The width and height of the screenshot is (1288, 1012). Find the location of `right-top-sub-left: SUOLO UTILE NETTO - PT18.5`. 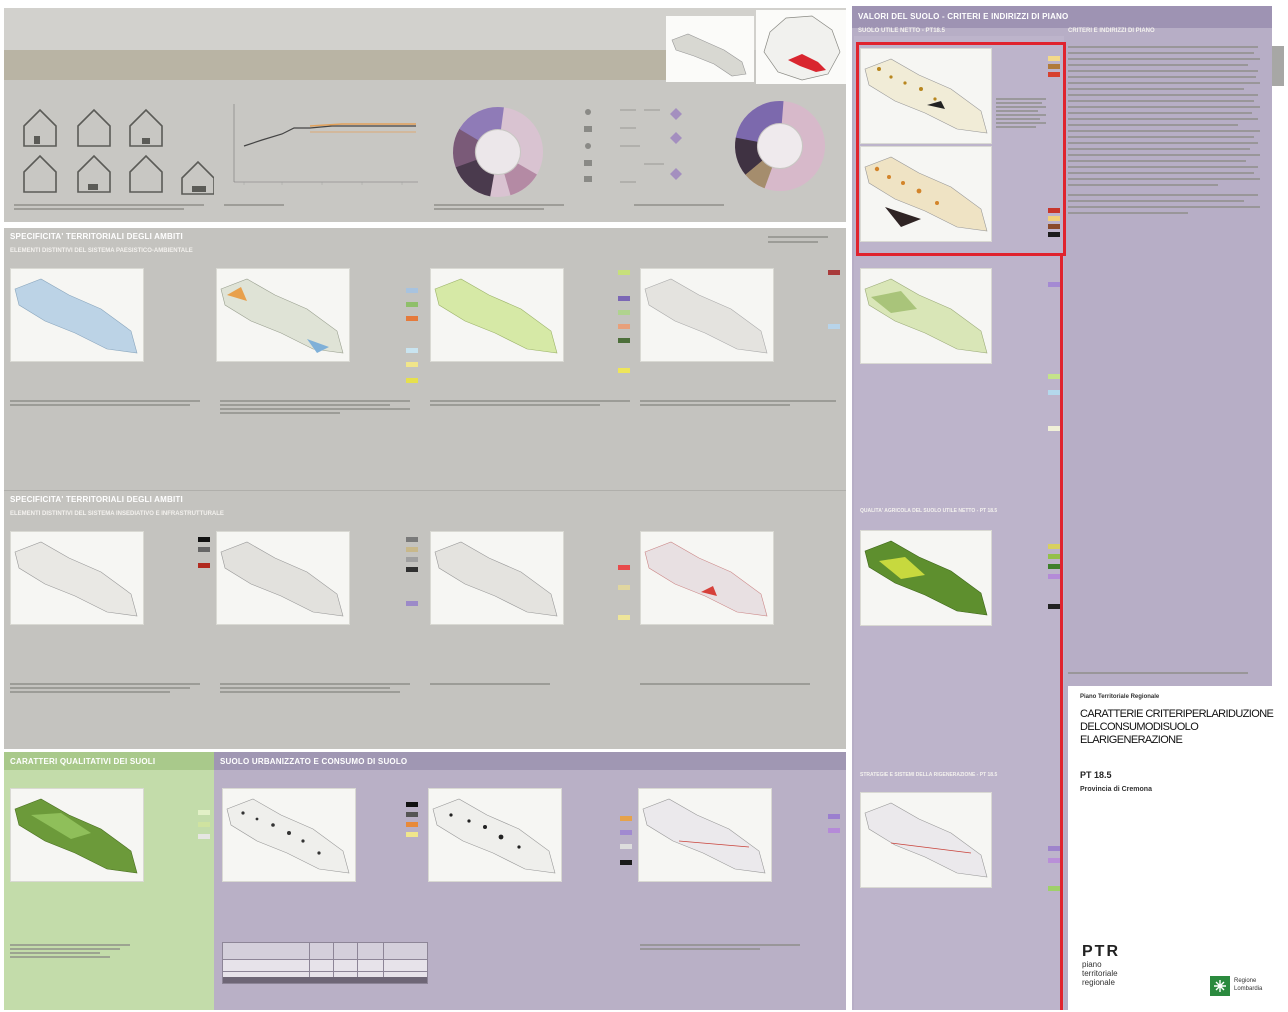

right-top-sub-left: SUOLO UTILE NETTO - PT18.5 is located at coordinates (901, 31).